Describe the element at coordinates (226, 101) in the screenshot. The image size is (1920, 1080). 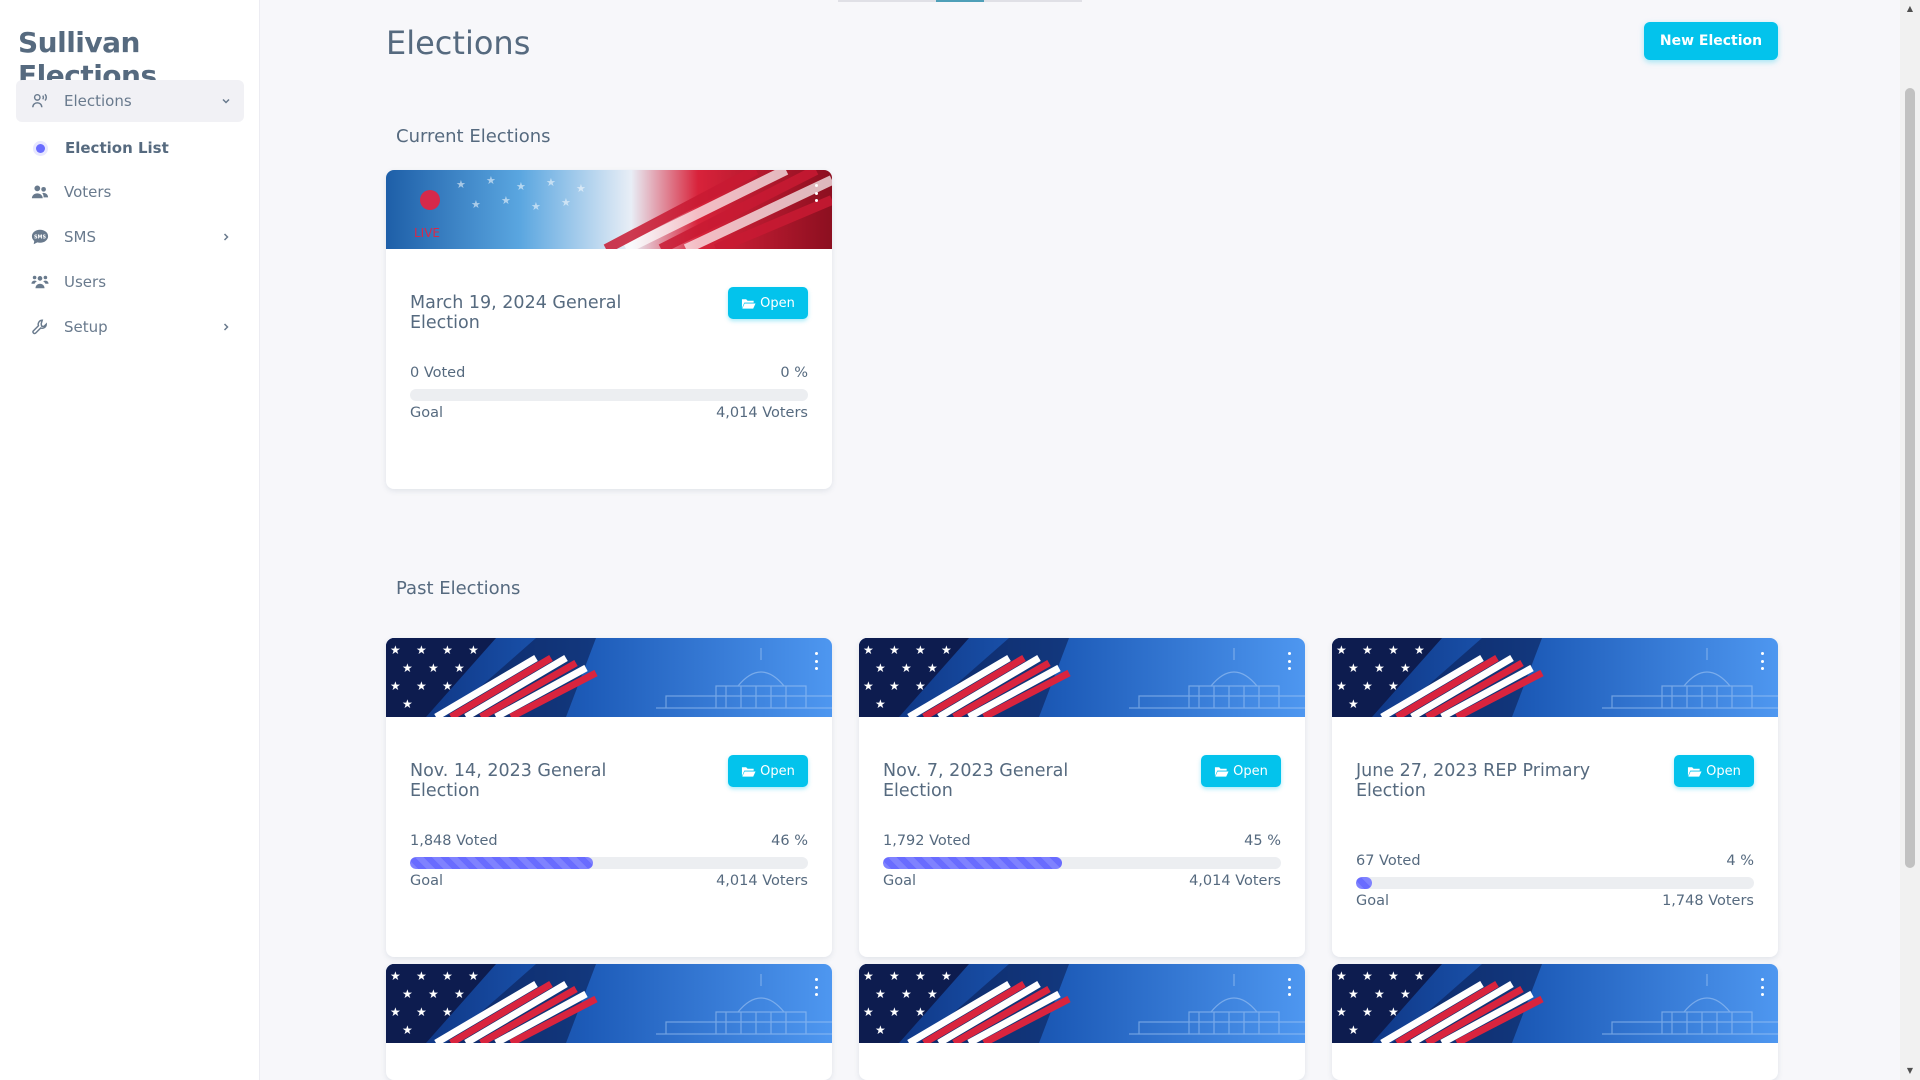
I see `chevron-down-icon` at that location.